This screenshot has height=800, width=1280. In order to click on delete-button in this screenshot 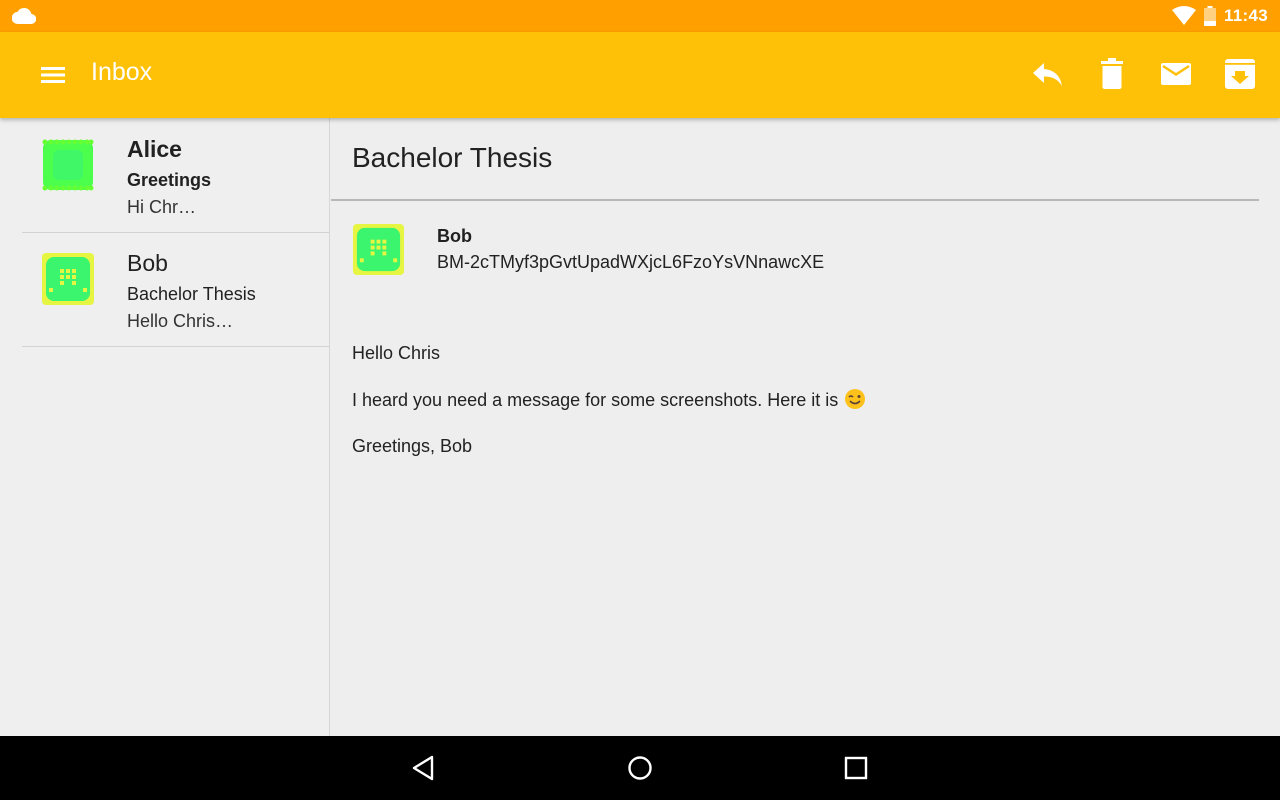, I will do `click(1112, 74)`.